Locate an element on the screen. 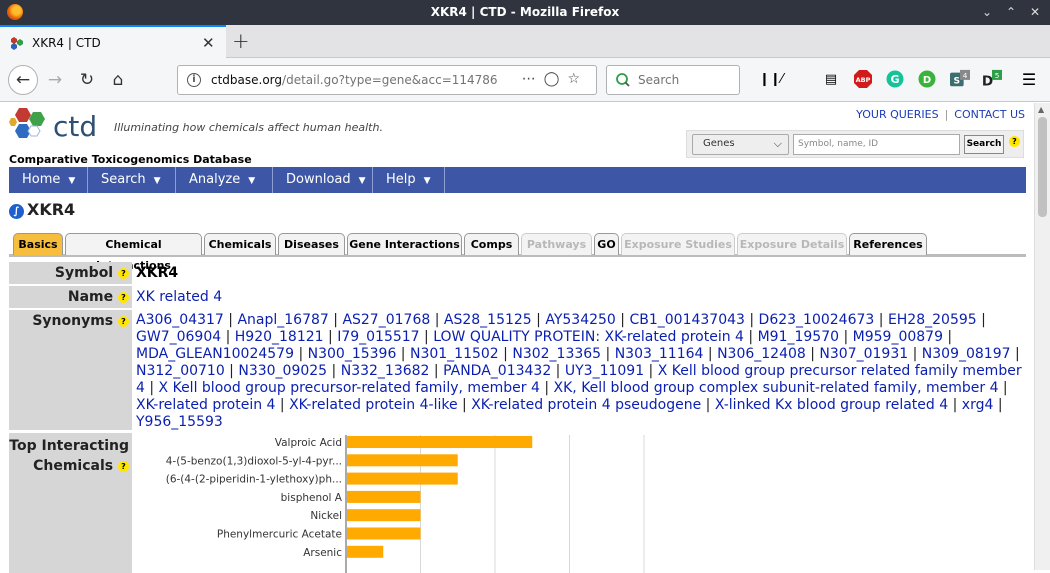 The height and width of the screenshot is (573, 1050). nav-home: Home ▼ is located at coordinates (48, 180).